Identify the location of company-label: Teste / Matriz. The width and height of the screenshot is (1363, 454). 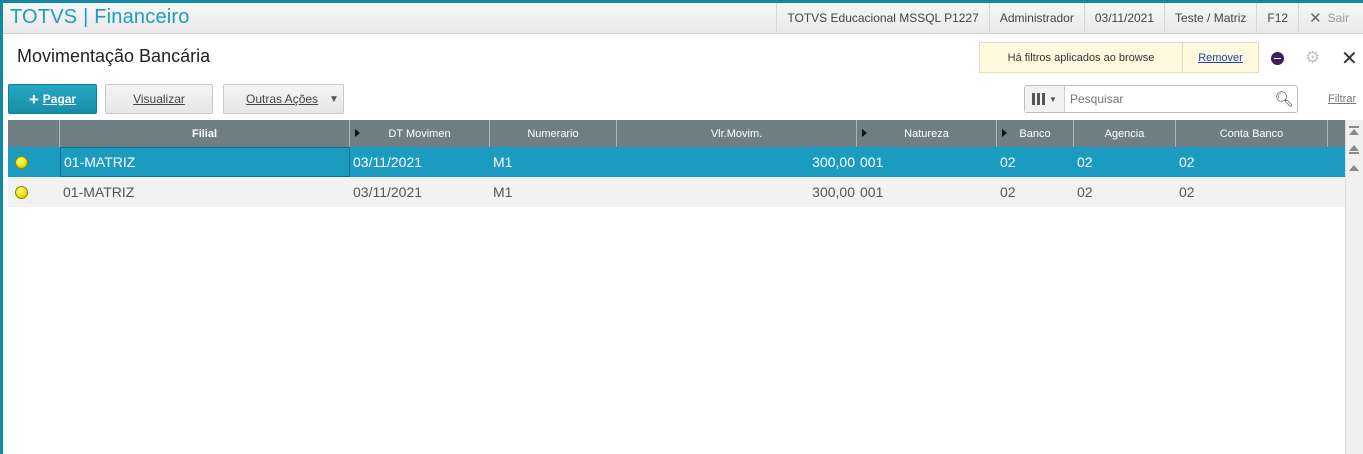
(1210, 18).